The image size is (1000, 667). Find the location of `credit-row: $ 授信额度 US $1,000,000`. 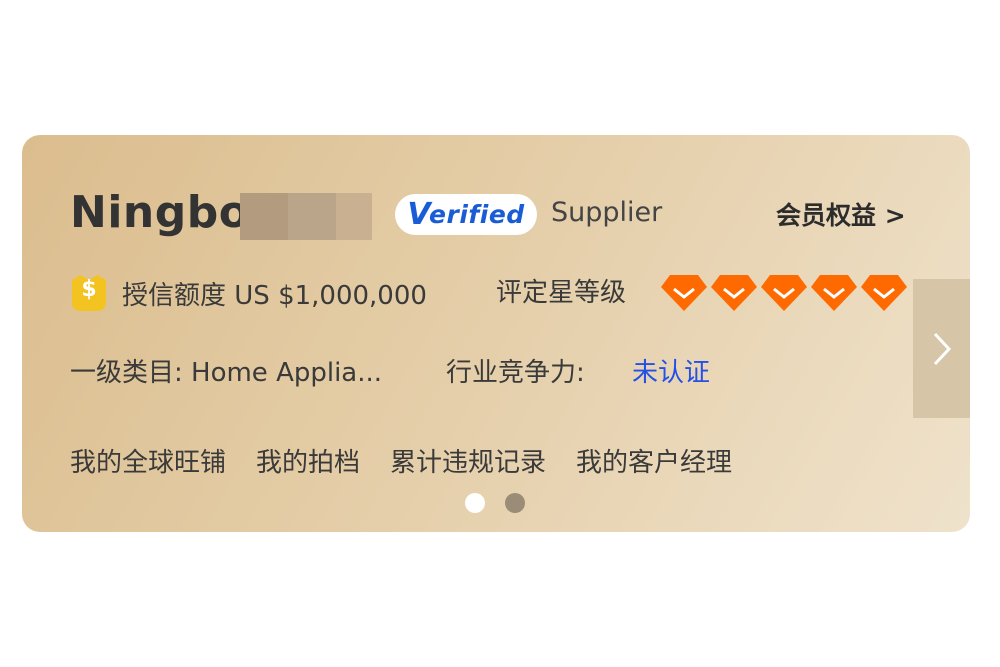

credit-row: $ 授信额度 US $1,000,000 is located at coordinates (248, 293).